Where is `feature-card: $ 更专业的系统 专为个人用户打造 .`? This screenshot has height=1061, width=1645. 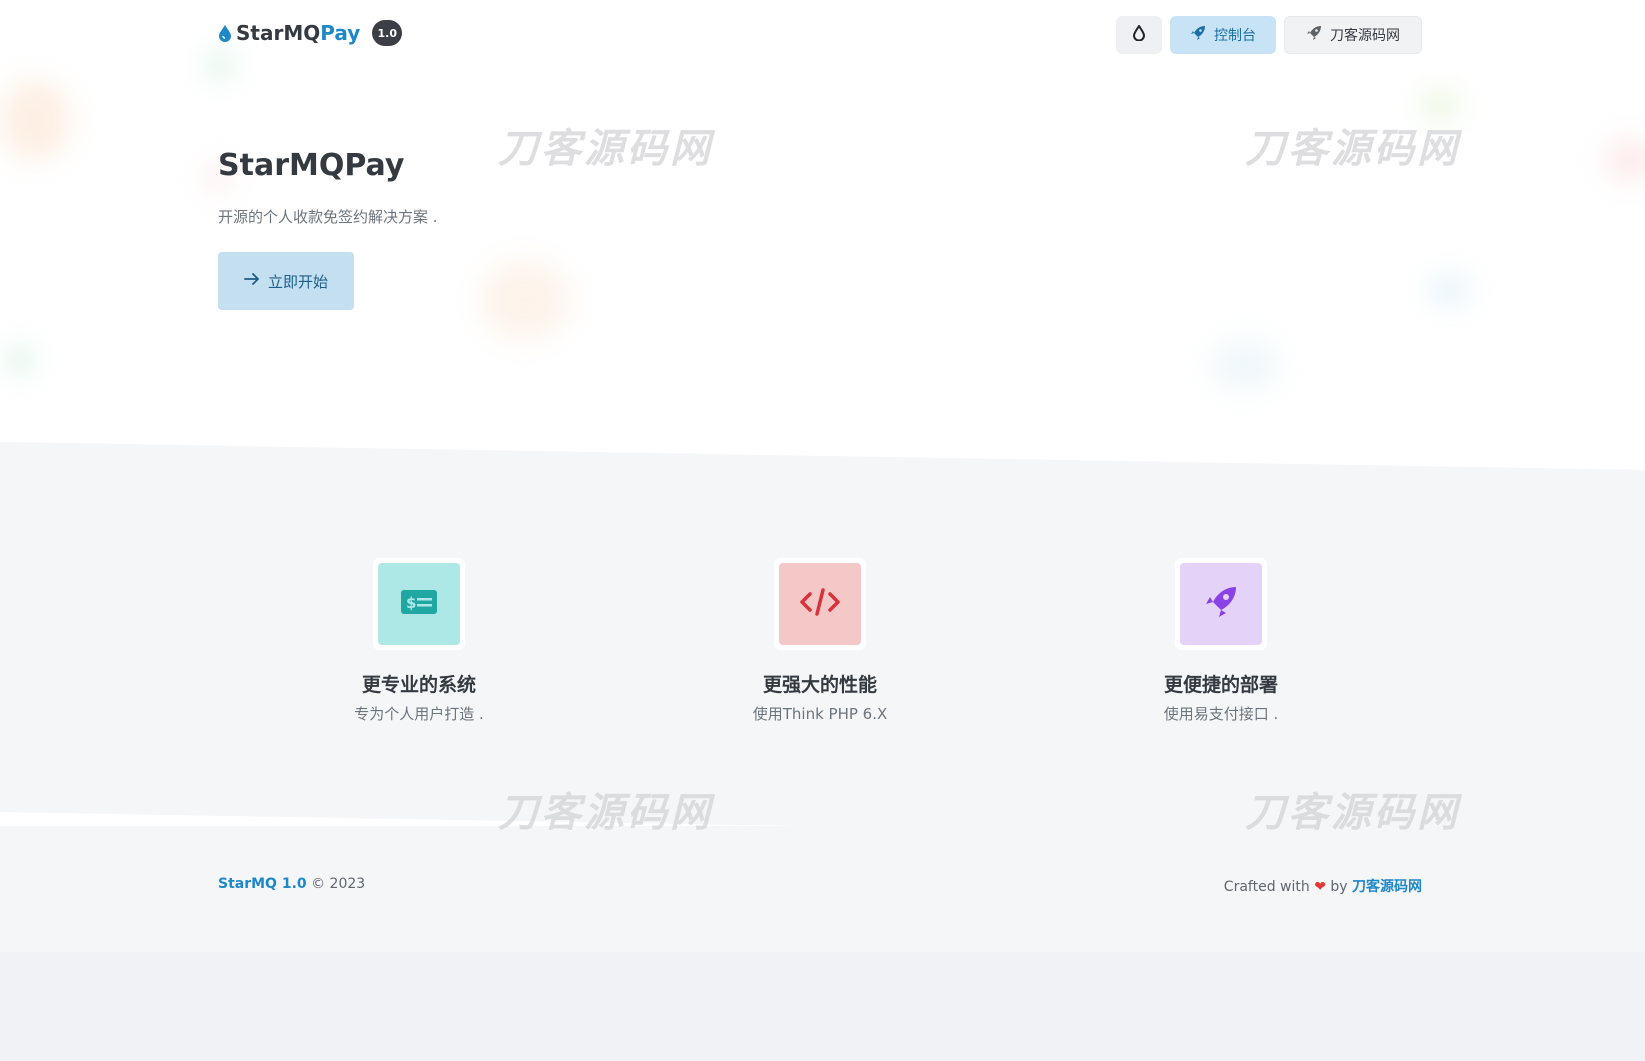 feature-card: $ 更专业的系统 专为个人用户打造 . is located at coordinates (419, 641).